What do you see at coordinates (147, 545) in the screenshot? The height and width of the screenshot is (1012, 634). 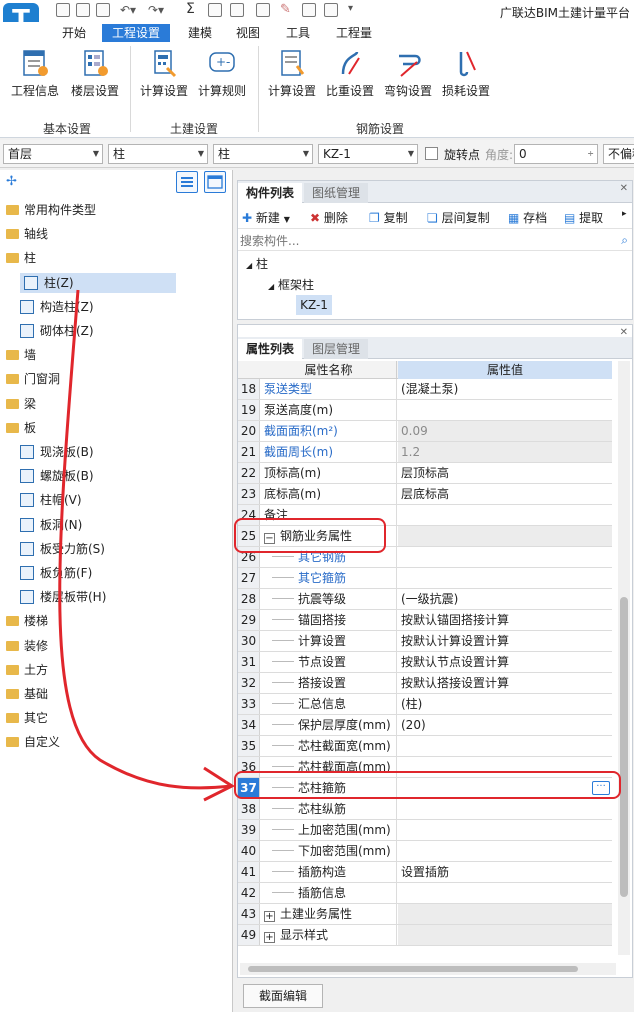 I see `annotation-arrow` at bounding box center [147, 545].